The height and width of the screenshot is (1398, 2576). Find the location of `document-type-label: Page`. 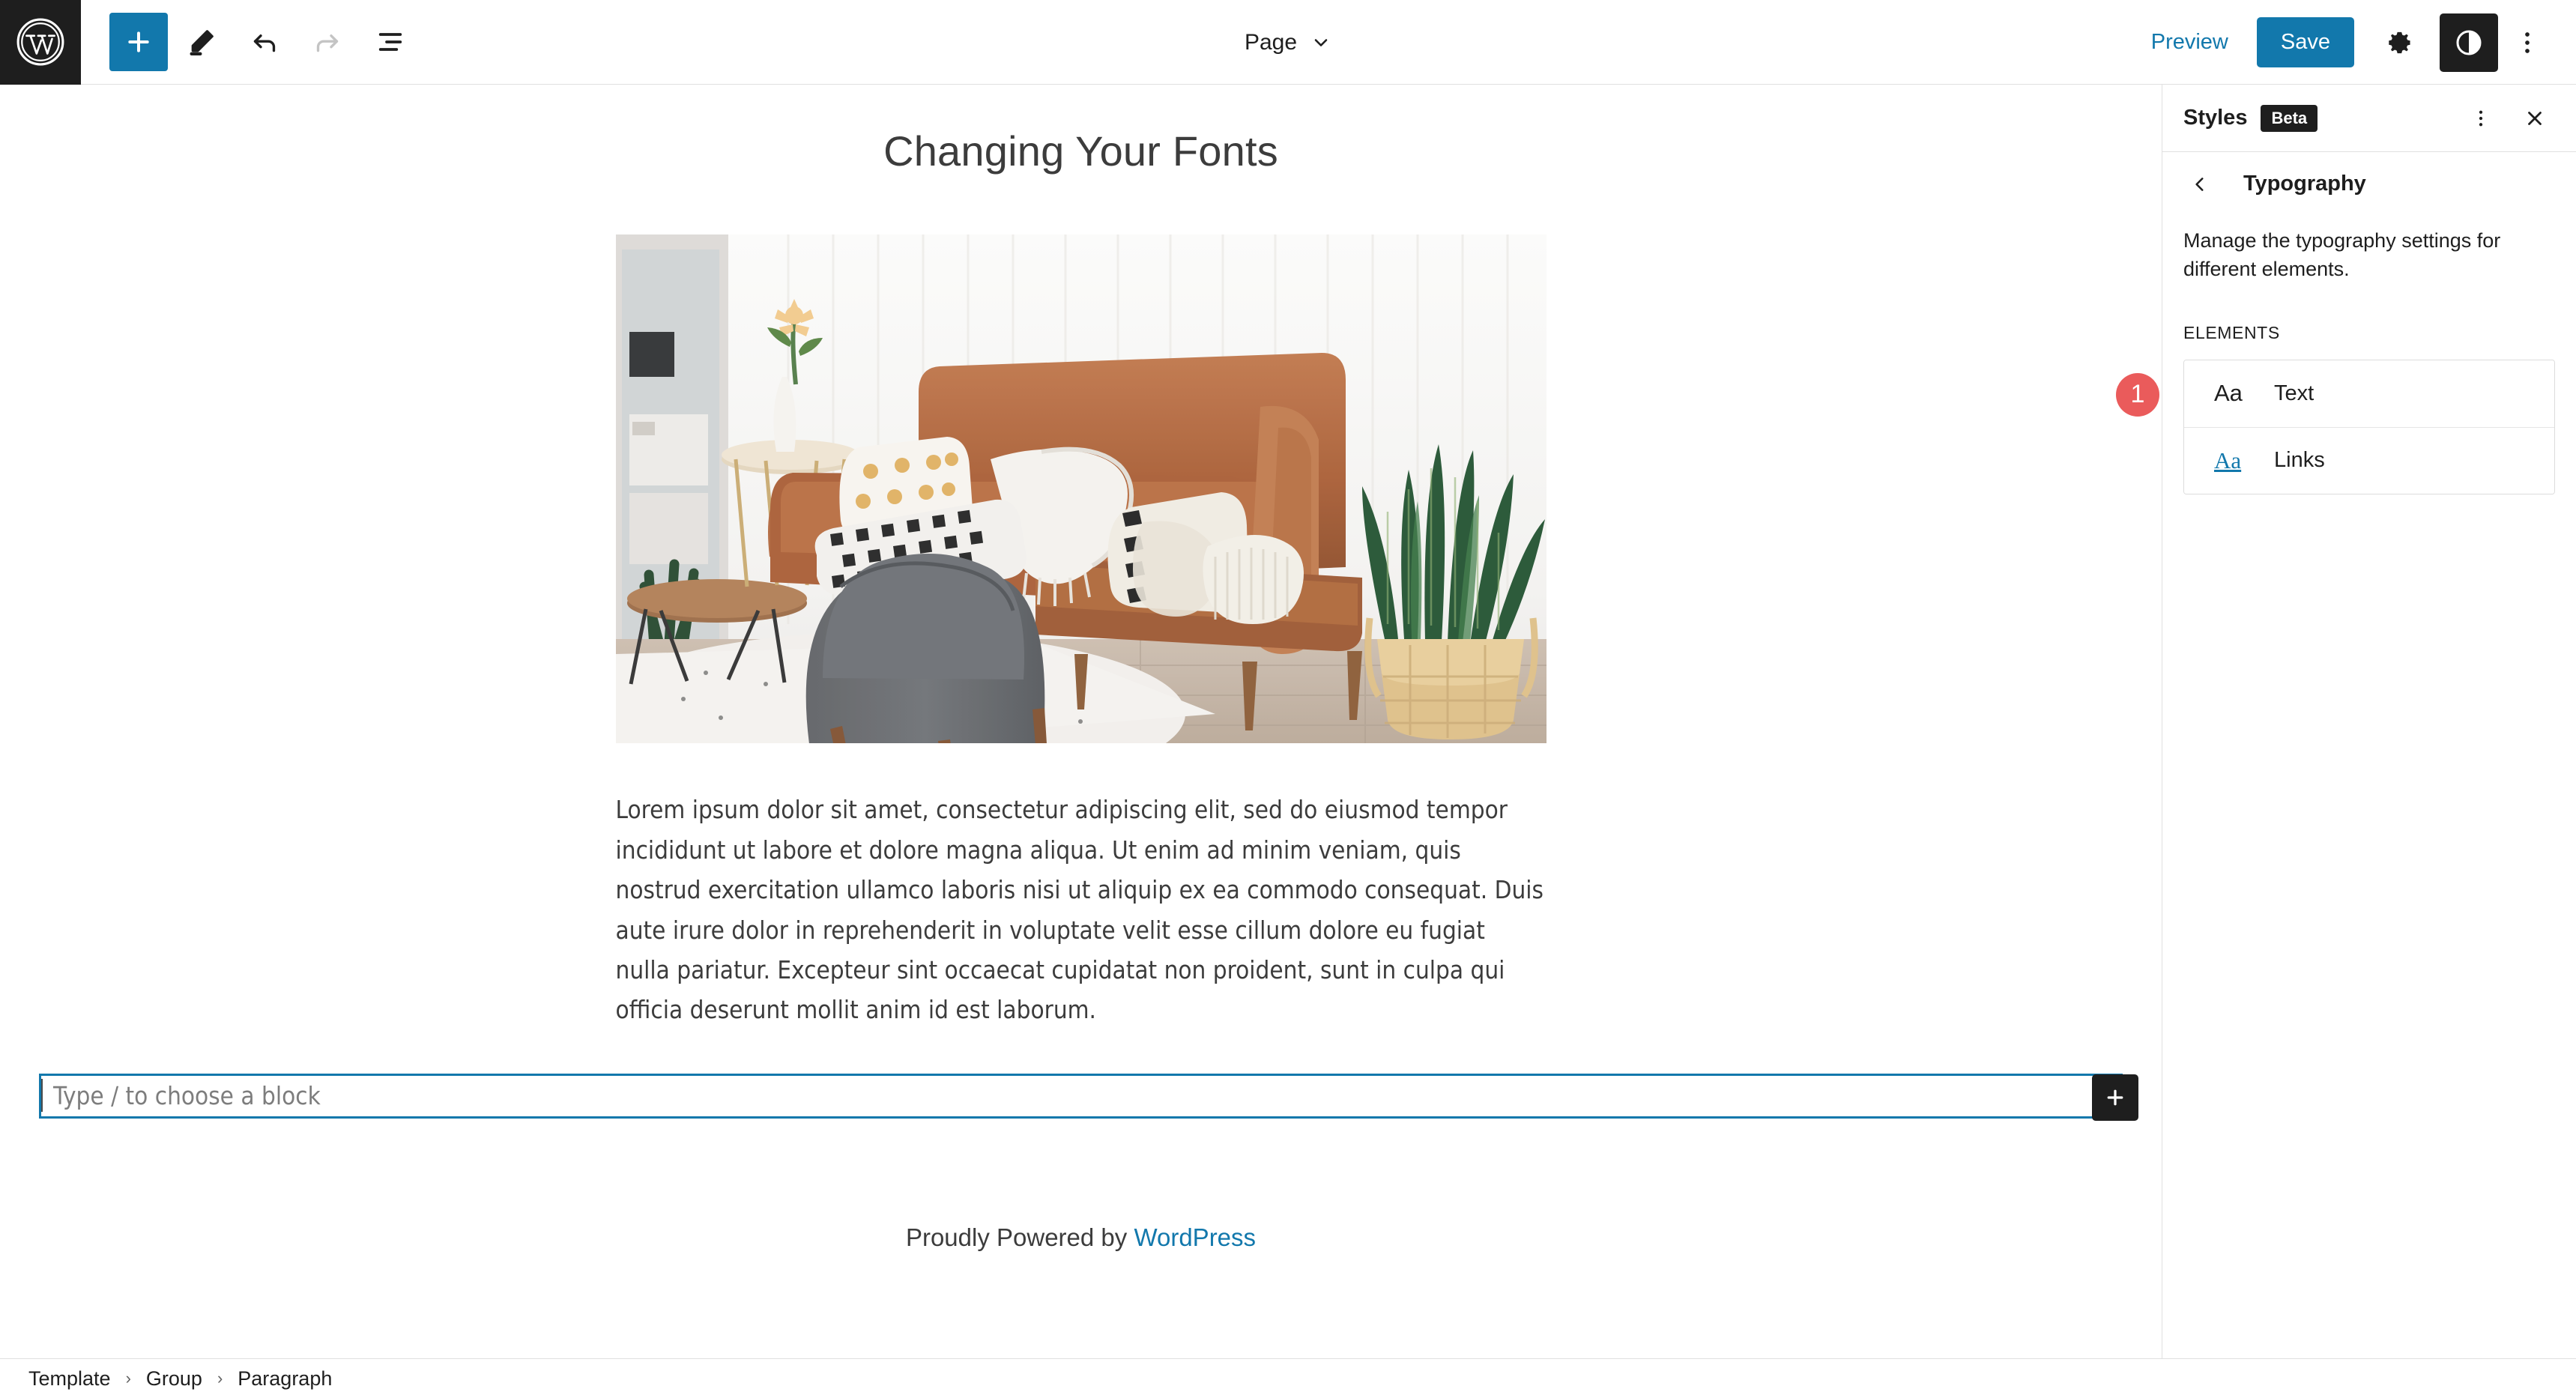

document-type-label: Page is located at coordinates (1271, 42).